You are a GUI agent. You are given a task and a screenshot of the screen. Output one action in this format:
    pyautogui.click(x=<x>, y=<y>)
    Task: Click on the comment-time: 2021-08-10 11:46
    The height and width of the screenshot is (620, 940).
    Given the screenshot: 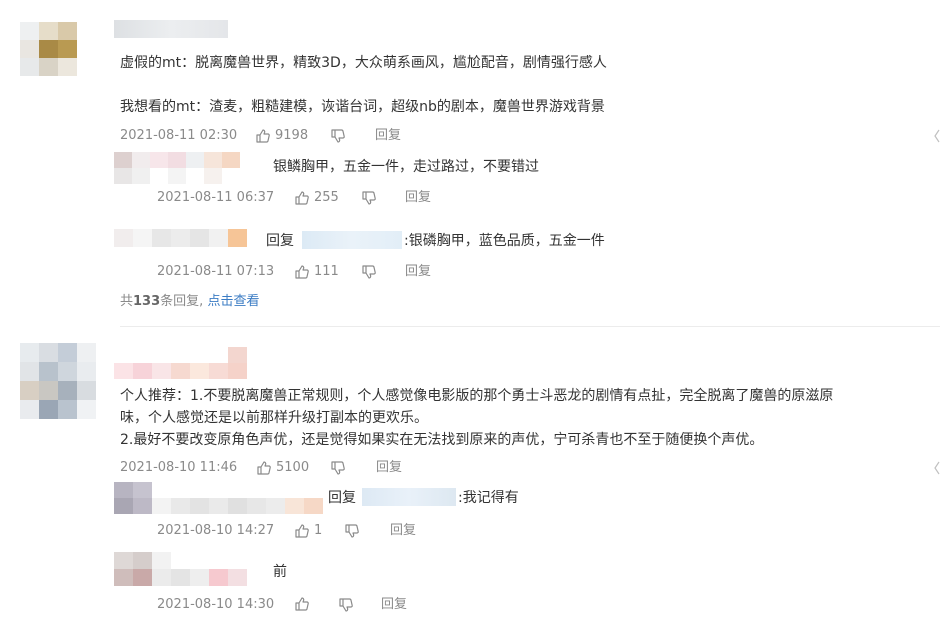 What is the action you would take?
    pyautogui.click(x=179, y=467)
    